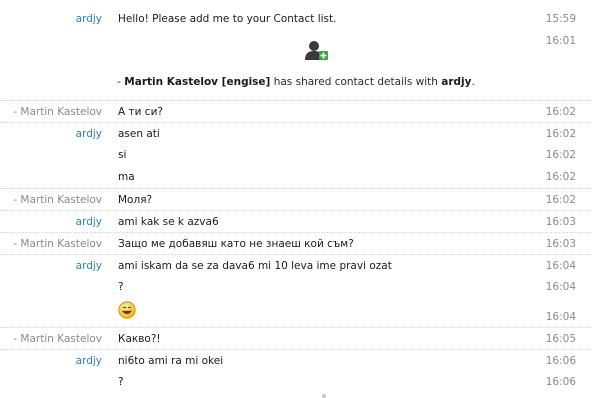 This screenshot has height=398, width=592. What do you see at coordinates (296, 41) in the screenshot?
I see `contact-share-row: 16:01` at bounding box center [296, 41].